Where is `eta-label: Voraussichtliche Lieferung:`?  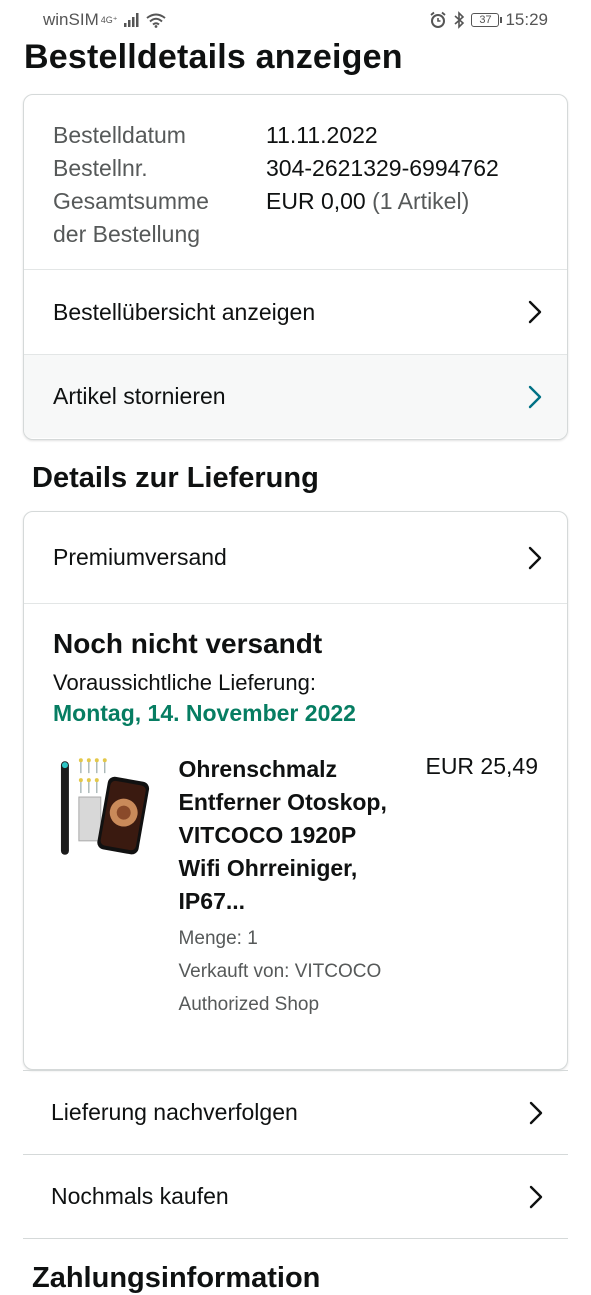
eta-label: Voraussichtliche Lieferung: is located at coordinates (184, 682).